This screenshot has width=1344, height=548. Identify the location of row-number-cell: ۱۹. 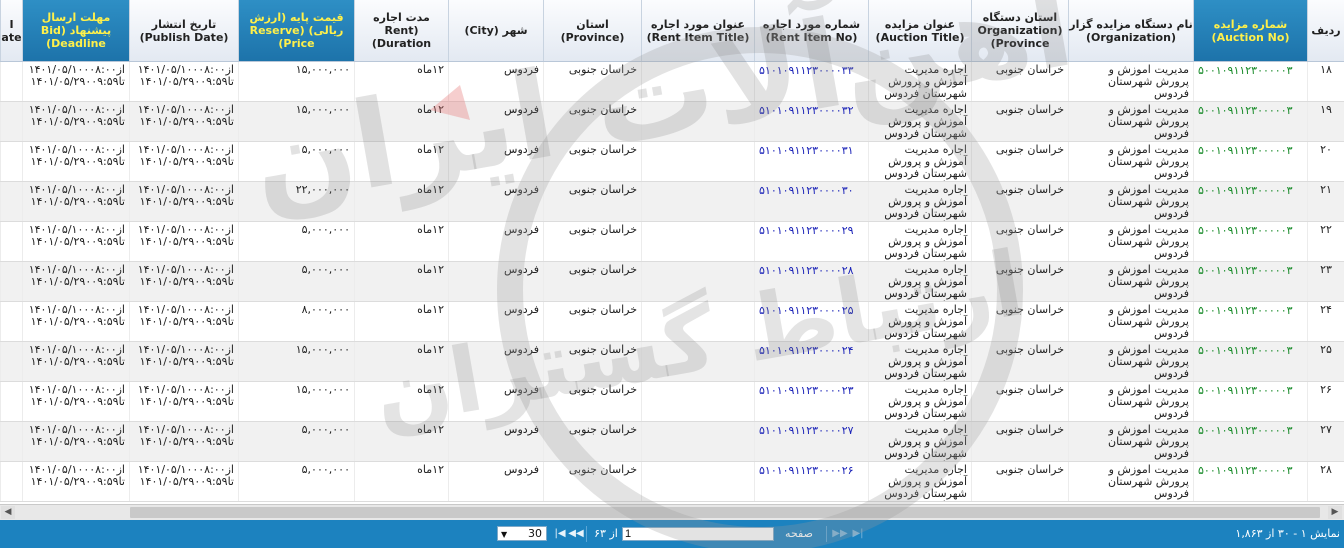
(1325, 121).